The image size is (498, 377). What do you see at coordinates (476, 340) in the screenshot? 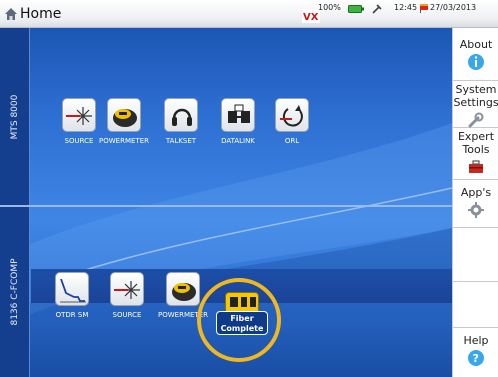
I see `help-label: Help` at bounding box center [476, 340].